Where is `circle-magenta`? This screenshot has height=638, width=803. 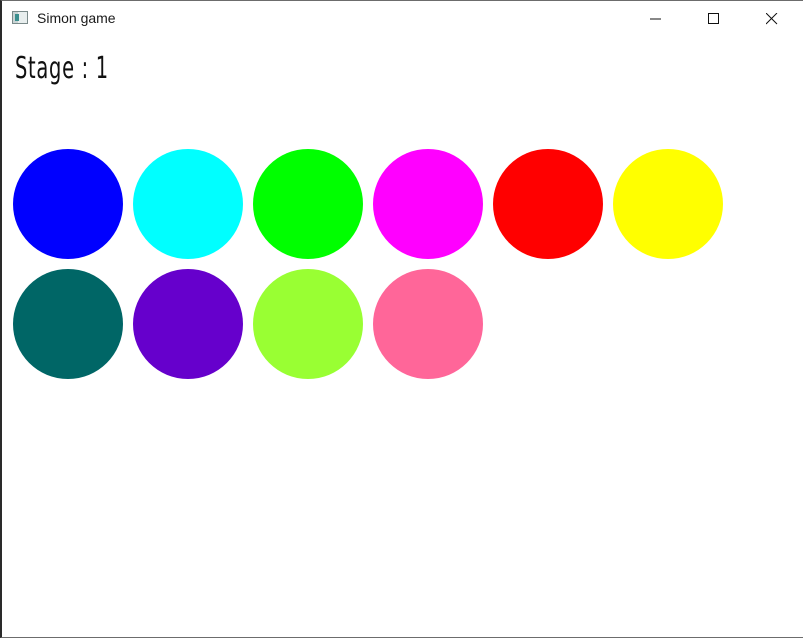 circle-magenta is located at coordinates (428, 204).